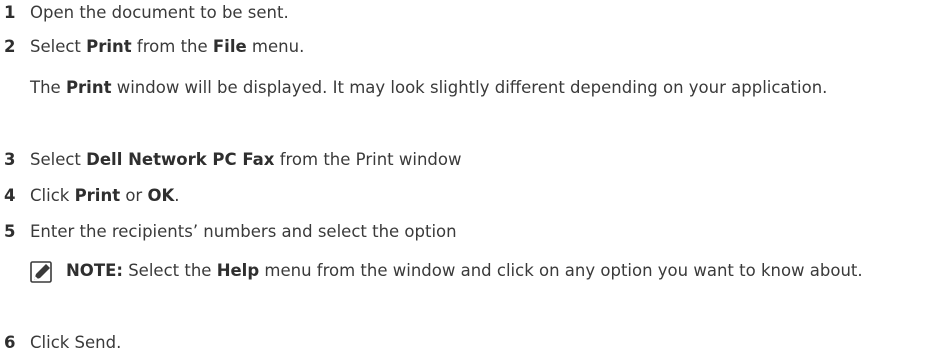 The height and width of the screenshot is (363, 935). I want to click on step-number: 3, so click(10, 159).